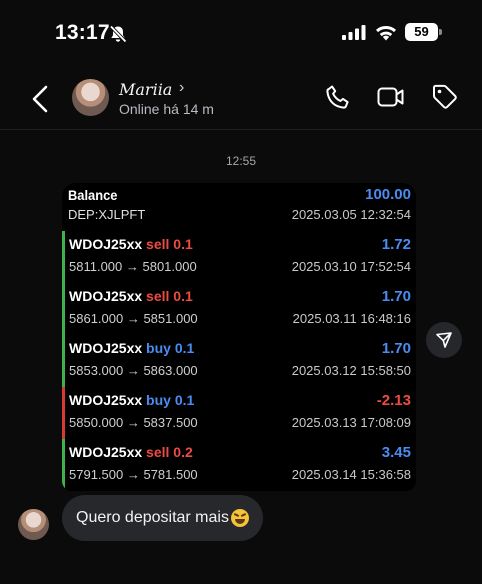  Describe the element at coordinates (388, 194) in the screenshot. I see `balance-value: 100.00` at that location.